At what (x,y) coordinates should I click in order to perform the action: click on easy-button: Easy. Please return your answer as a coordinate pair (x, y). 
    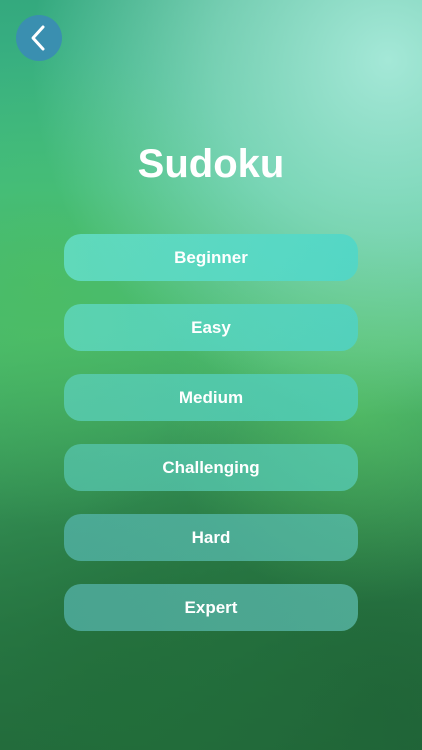
    Looking at the image, I should click on (211, 327).